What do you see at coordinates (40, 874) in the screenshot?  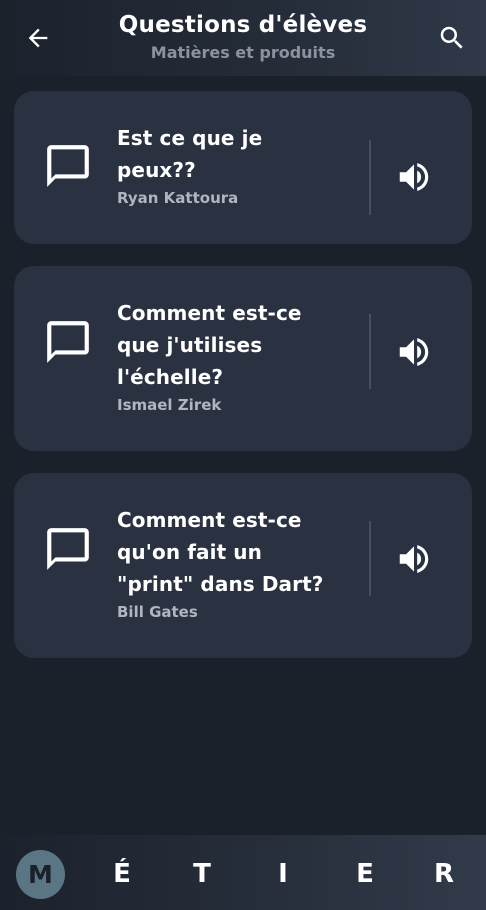 I see `brand-logo-m: M` at bounding box center [40, 874].